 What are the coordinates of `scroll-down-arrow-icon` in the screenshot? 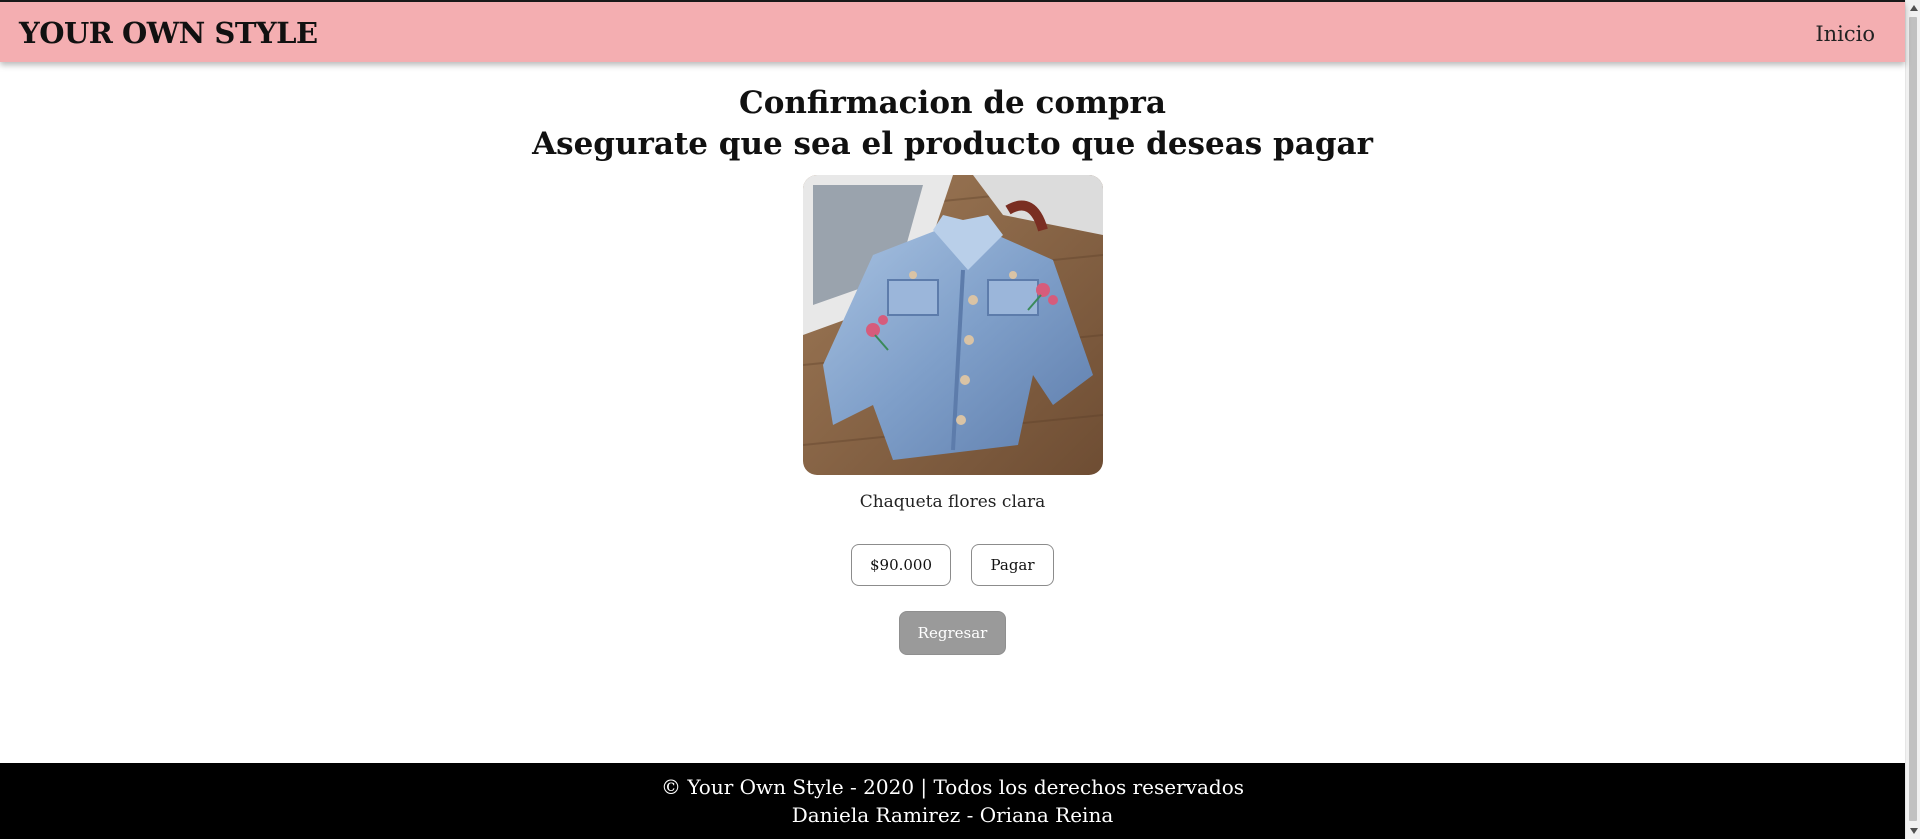 It's located at (1913, 831).